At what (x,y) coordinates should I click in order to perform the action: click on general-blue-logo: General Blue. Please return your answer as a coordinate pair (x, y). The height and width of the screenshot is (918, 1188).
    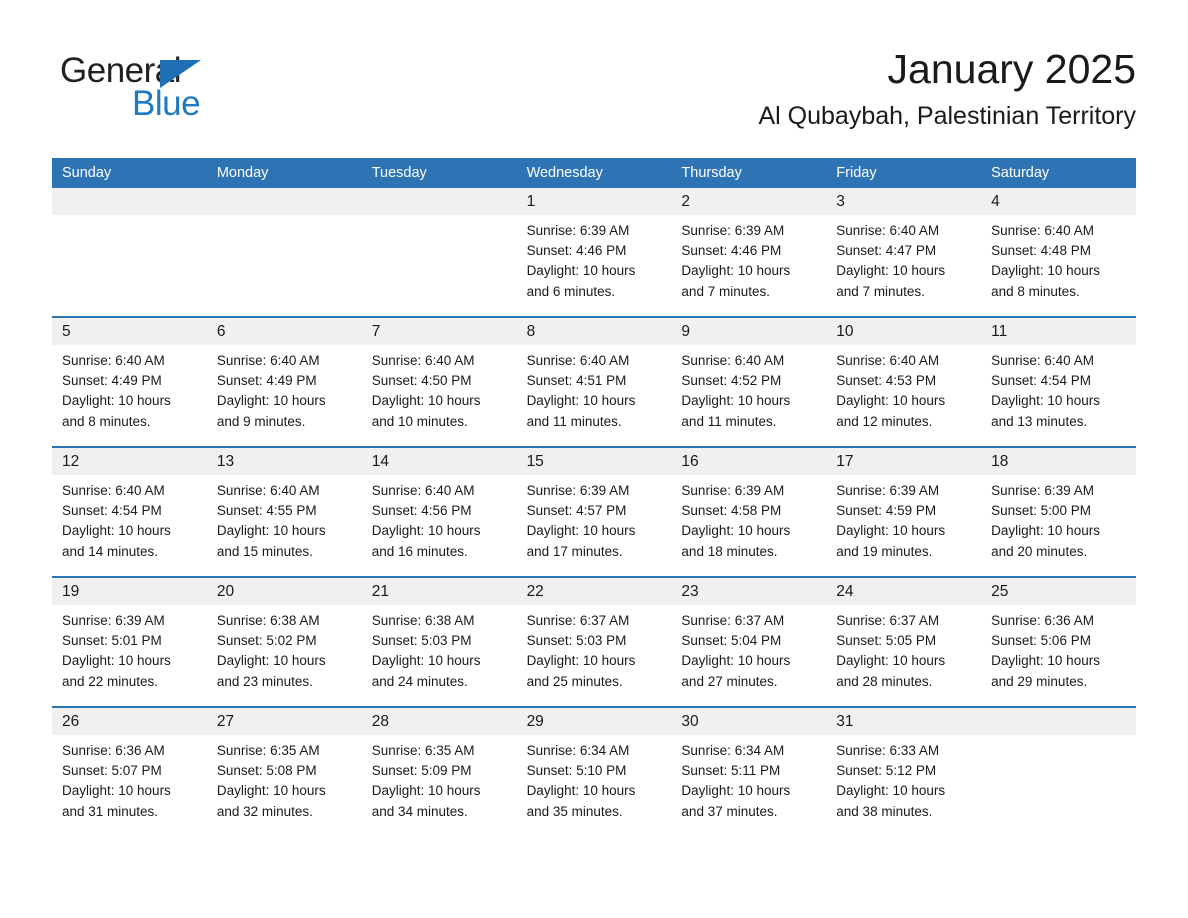
    Looking at the image, I should click on (210, 92).